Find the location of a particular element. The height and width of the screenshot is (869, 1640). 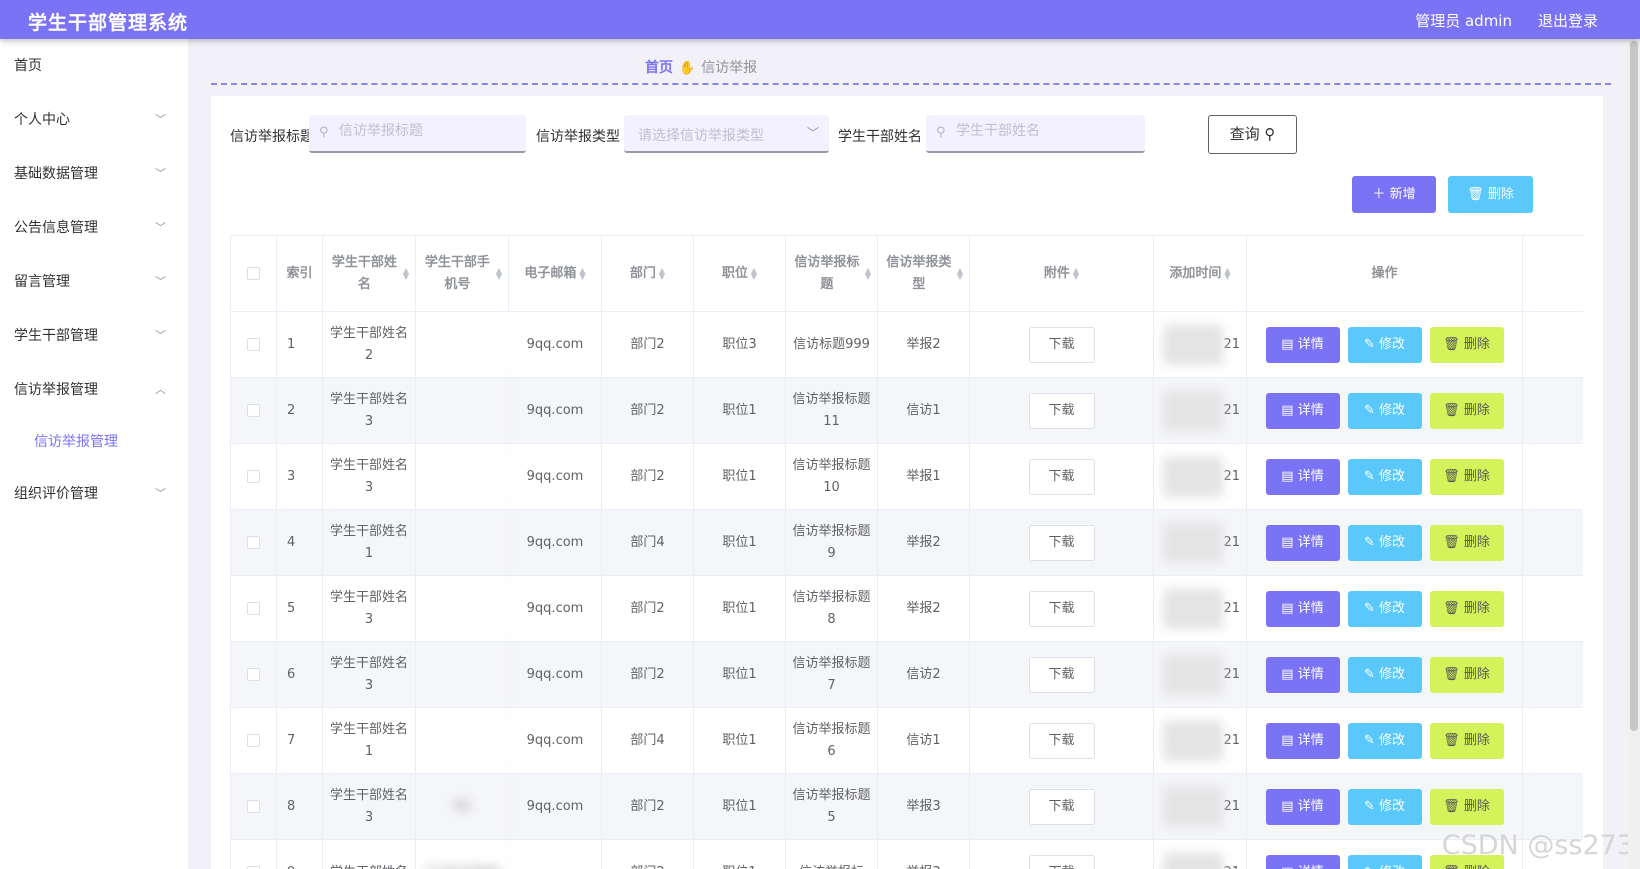

col-header-email: 电子邮箱 ▲ ▼ is located at coordinates (555, 273).